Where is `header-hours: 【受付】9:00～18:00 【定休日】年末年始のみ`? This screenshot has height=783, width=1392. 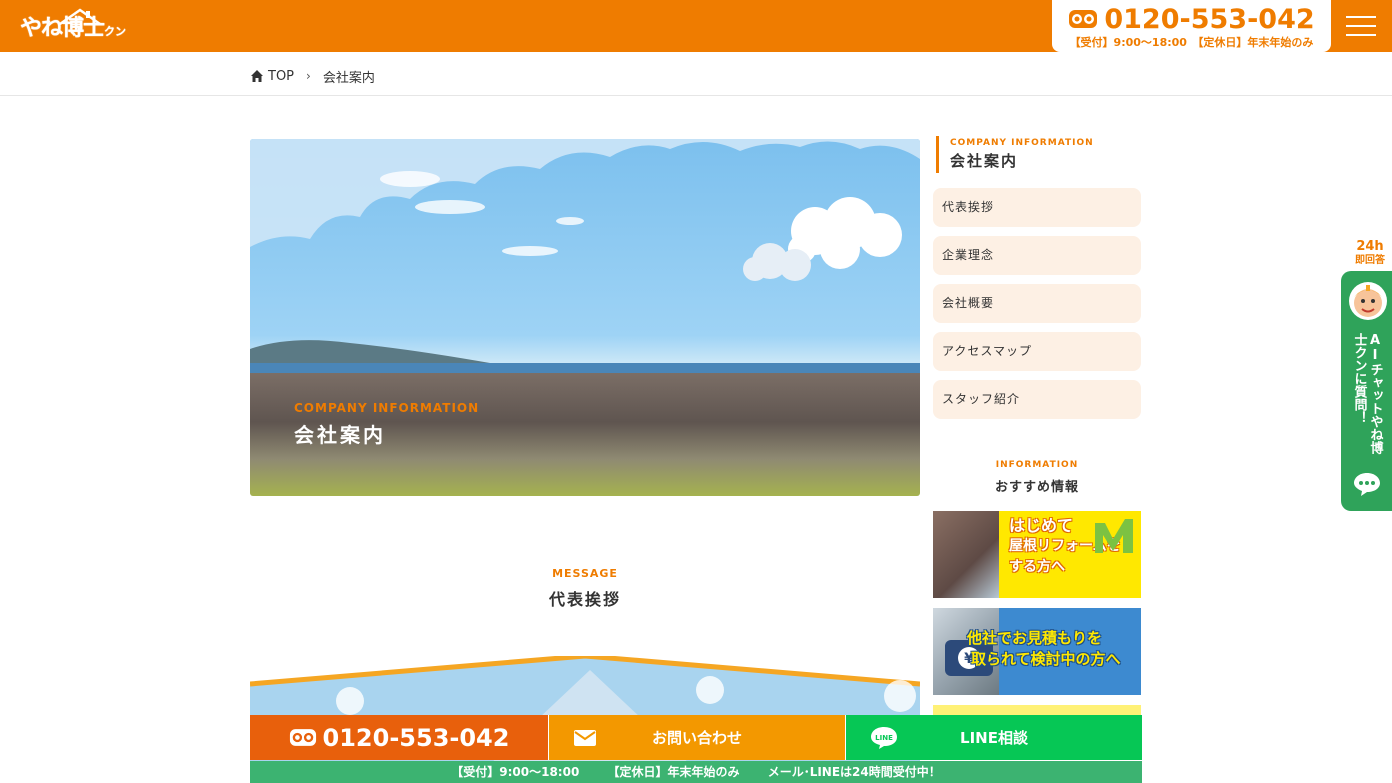 header-hours: 【受付】9:00～18:00 【定休日】年末年始のみ is located at coordinates (1191, 42).